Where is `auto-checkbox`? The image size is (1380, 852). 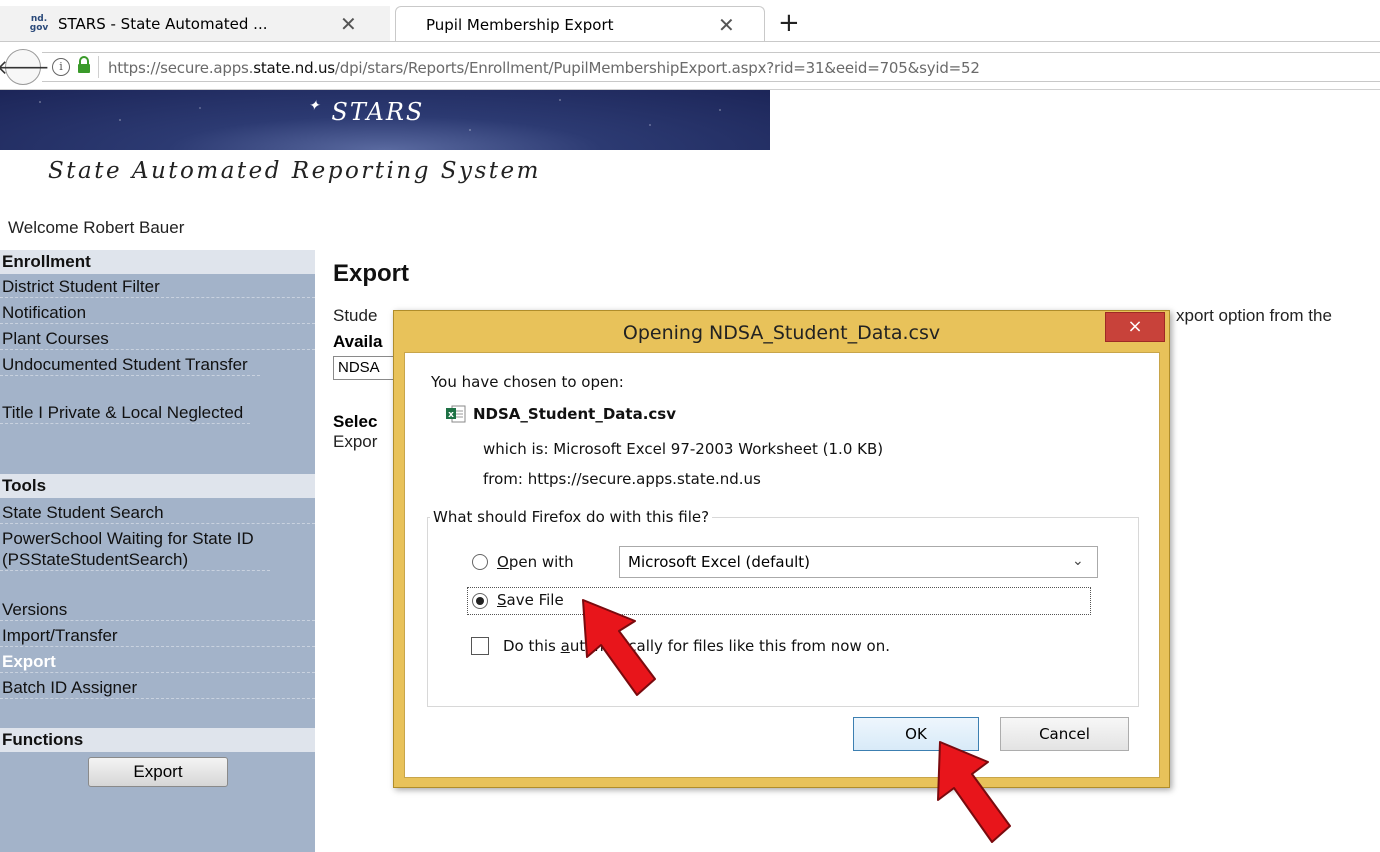 auto-checkbox is located at coordinates (480, 646).